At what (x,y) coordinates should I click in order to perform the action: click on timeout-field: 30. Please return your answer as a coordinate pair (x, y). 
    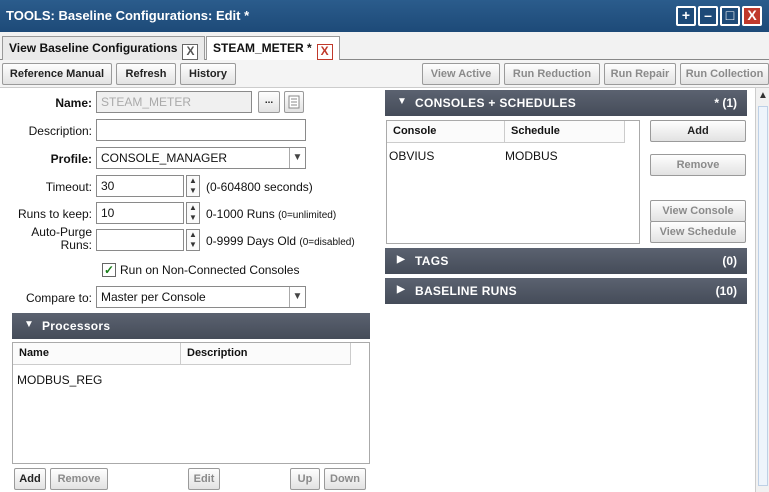
    Looking at the image, I should click on (140, 186).